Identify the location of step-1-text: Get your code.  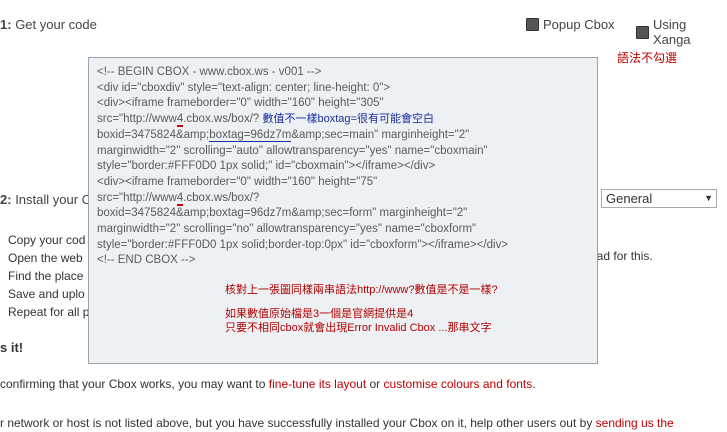
(56, 24).